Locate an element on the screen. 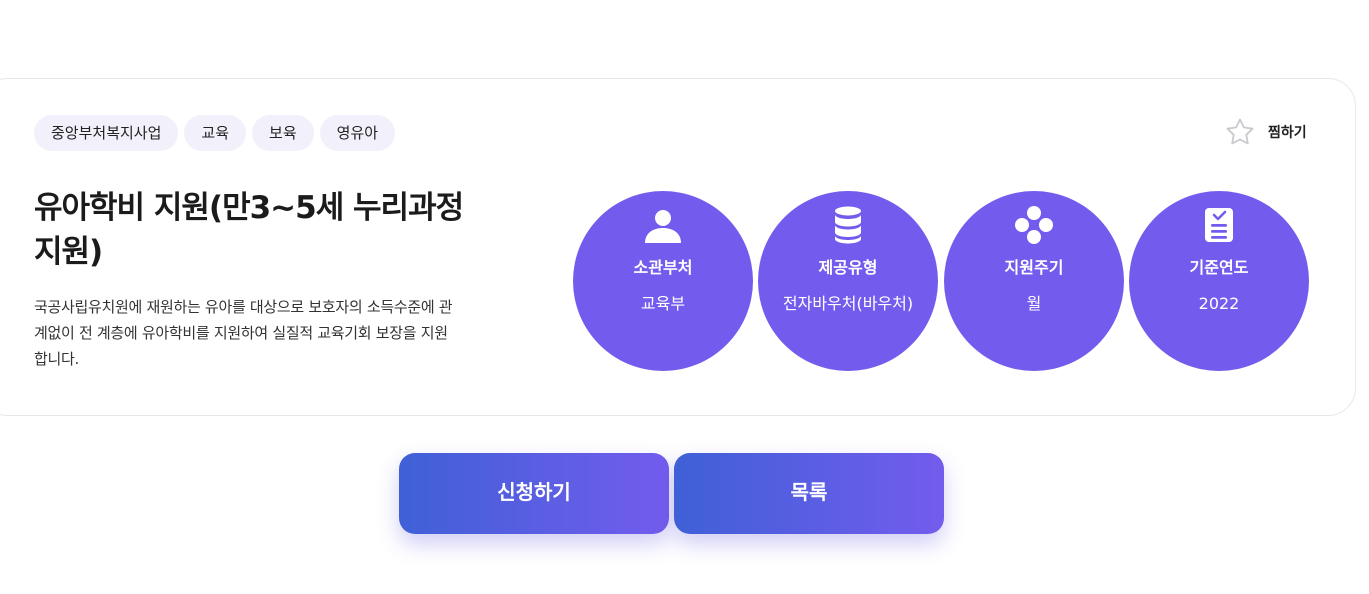  favorite-label: 찜하기 is located at coordinates (1287, 133).